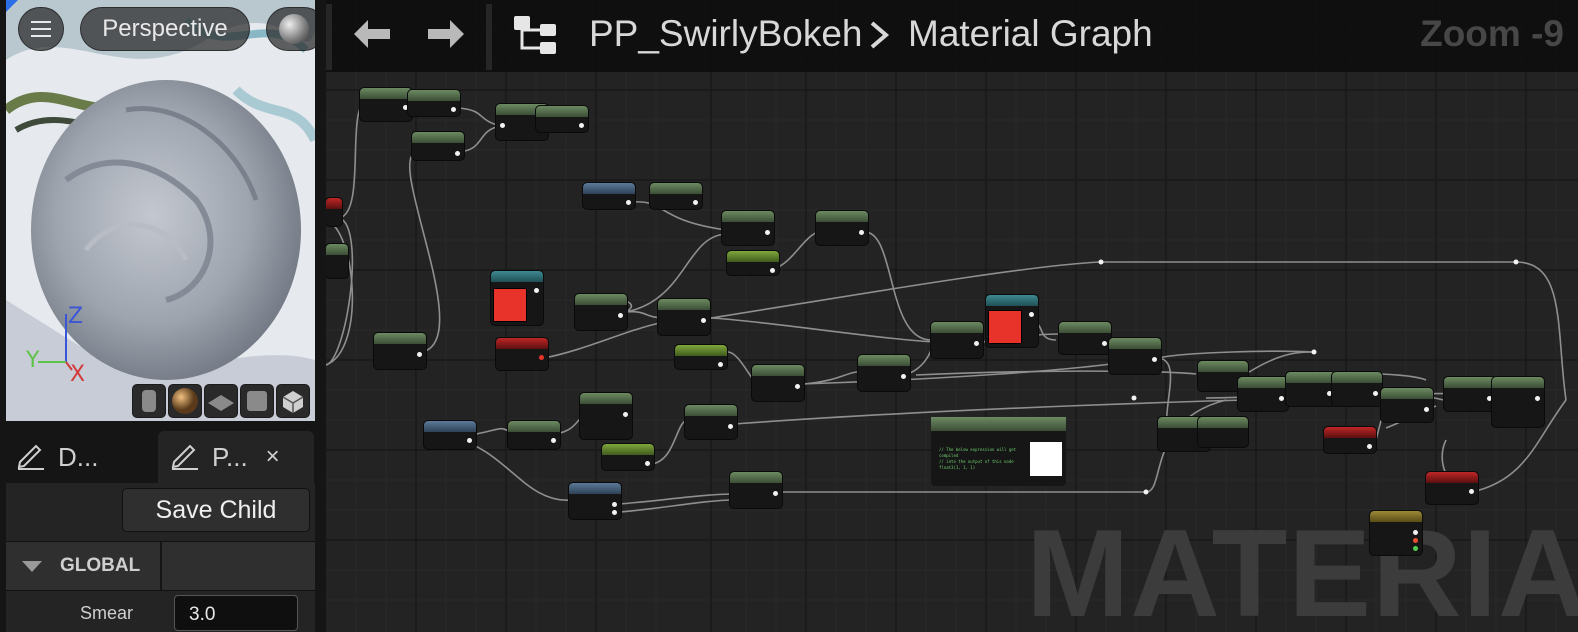 The image size is (1578, 632). I want to click on global-section-label: GLOBAL, so click(100, 565).